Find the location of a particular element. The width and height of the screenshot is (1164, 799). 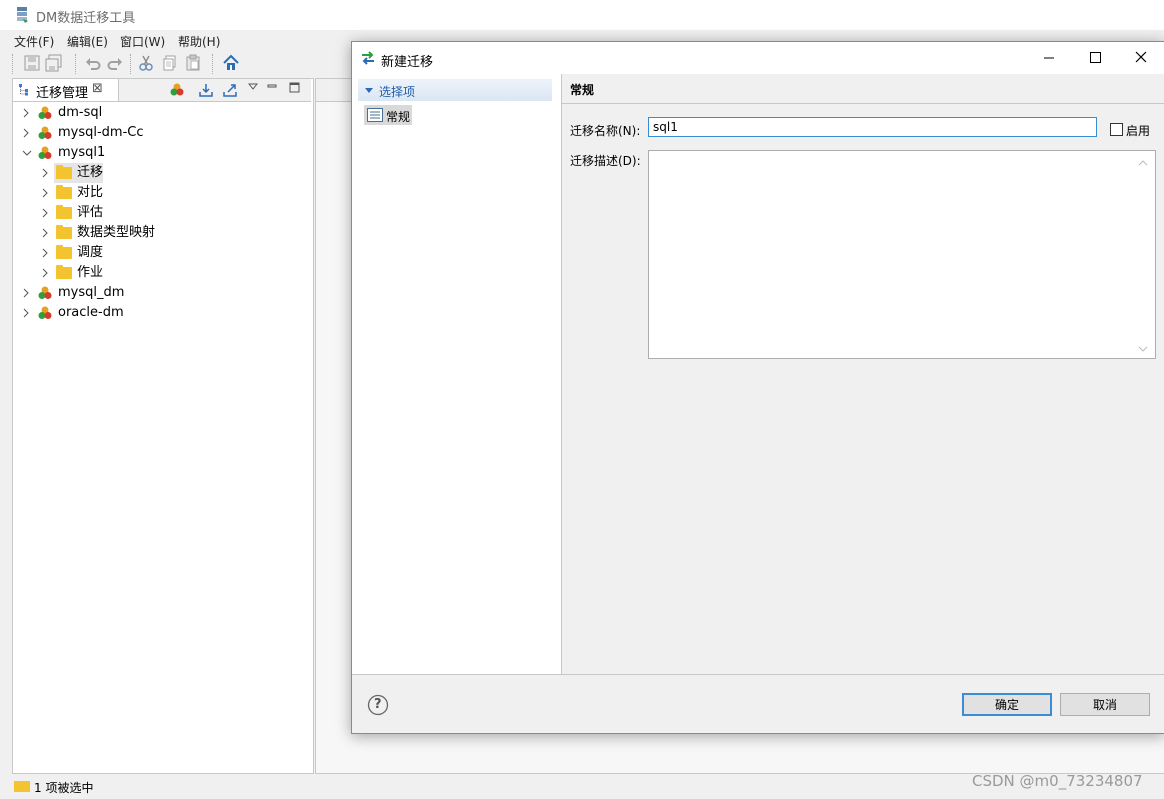

save-icon is located at coordinates (32, 63).